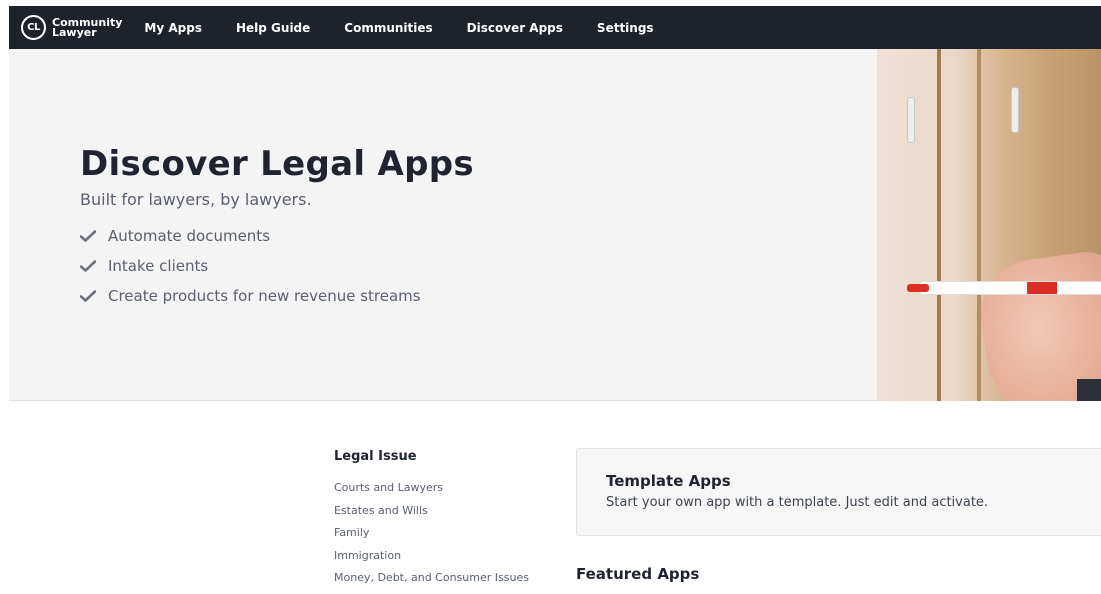  I want to click on sleeve, so click(1089, 390).